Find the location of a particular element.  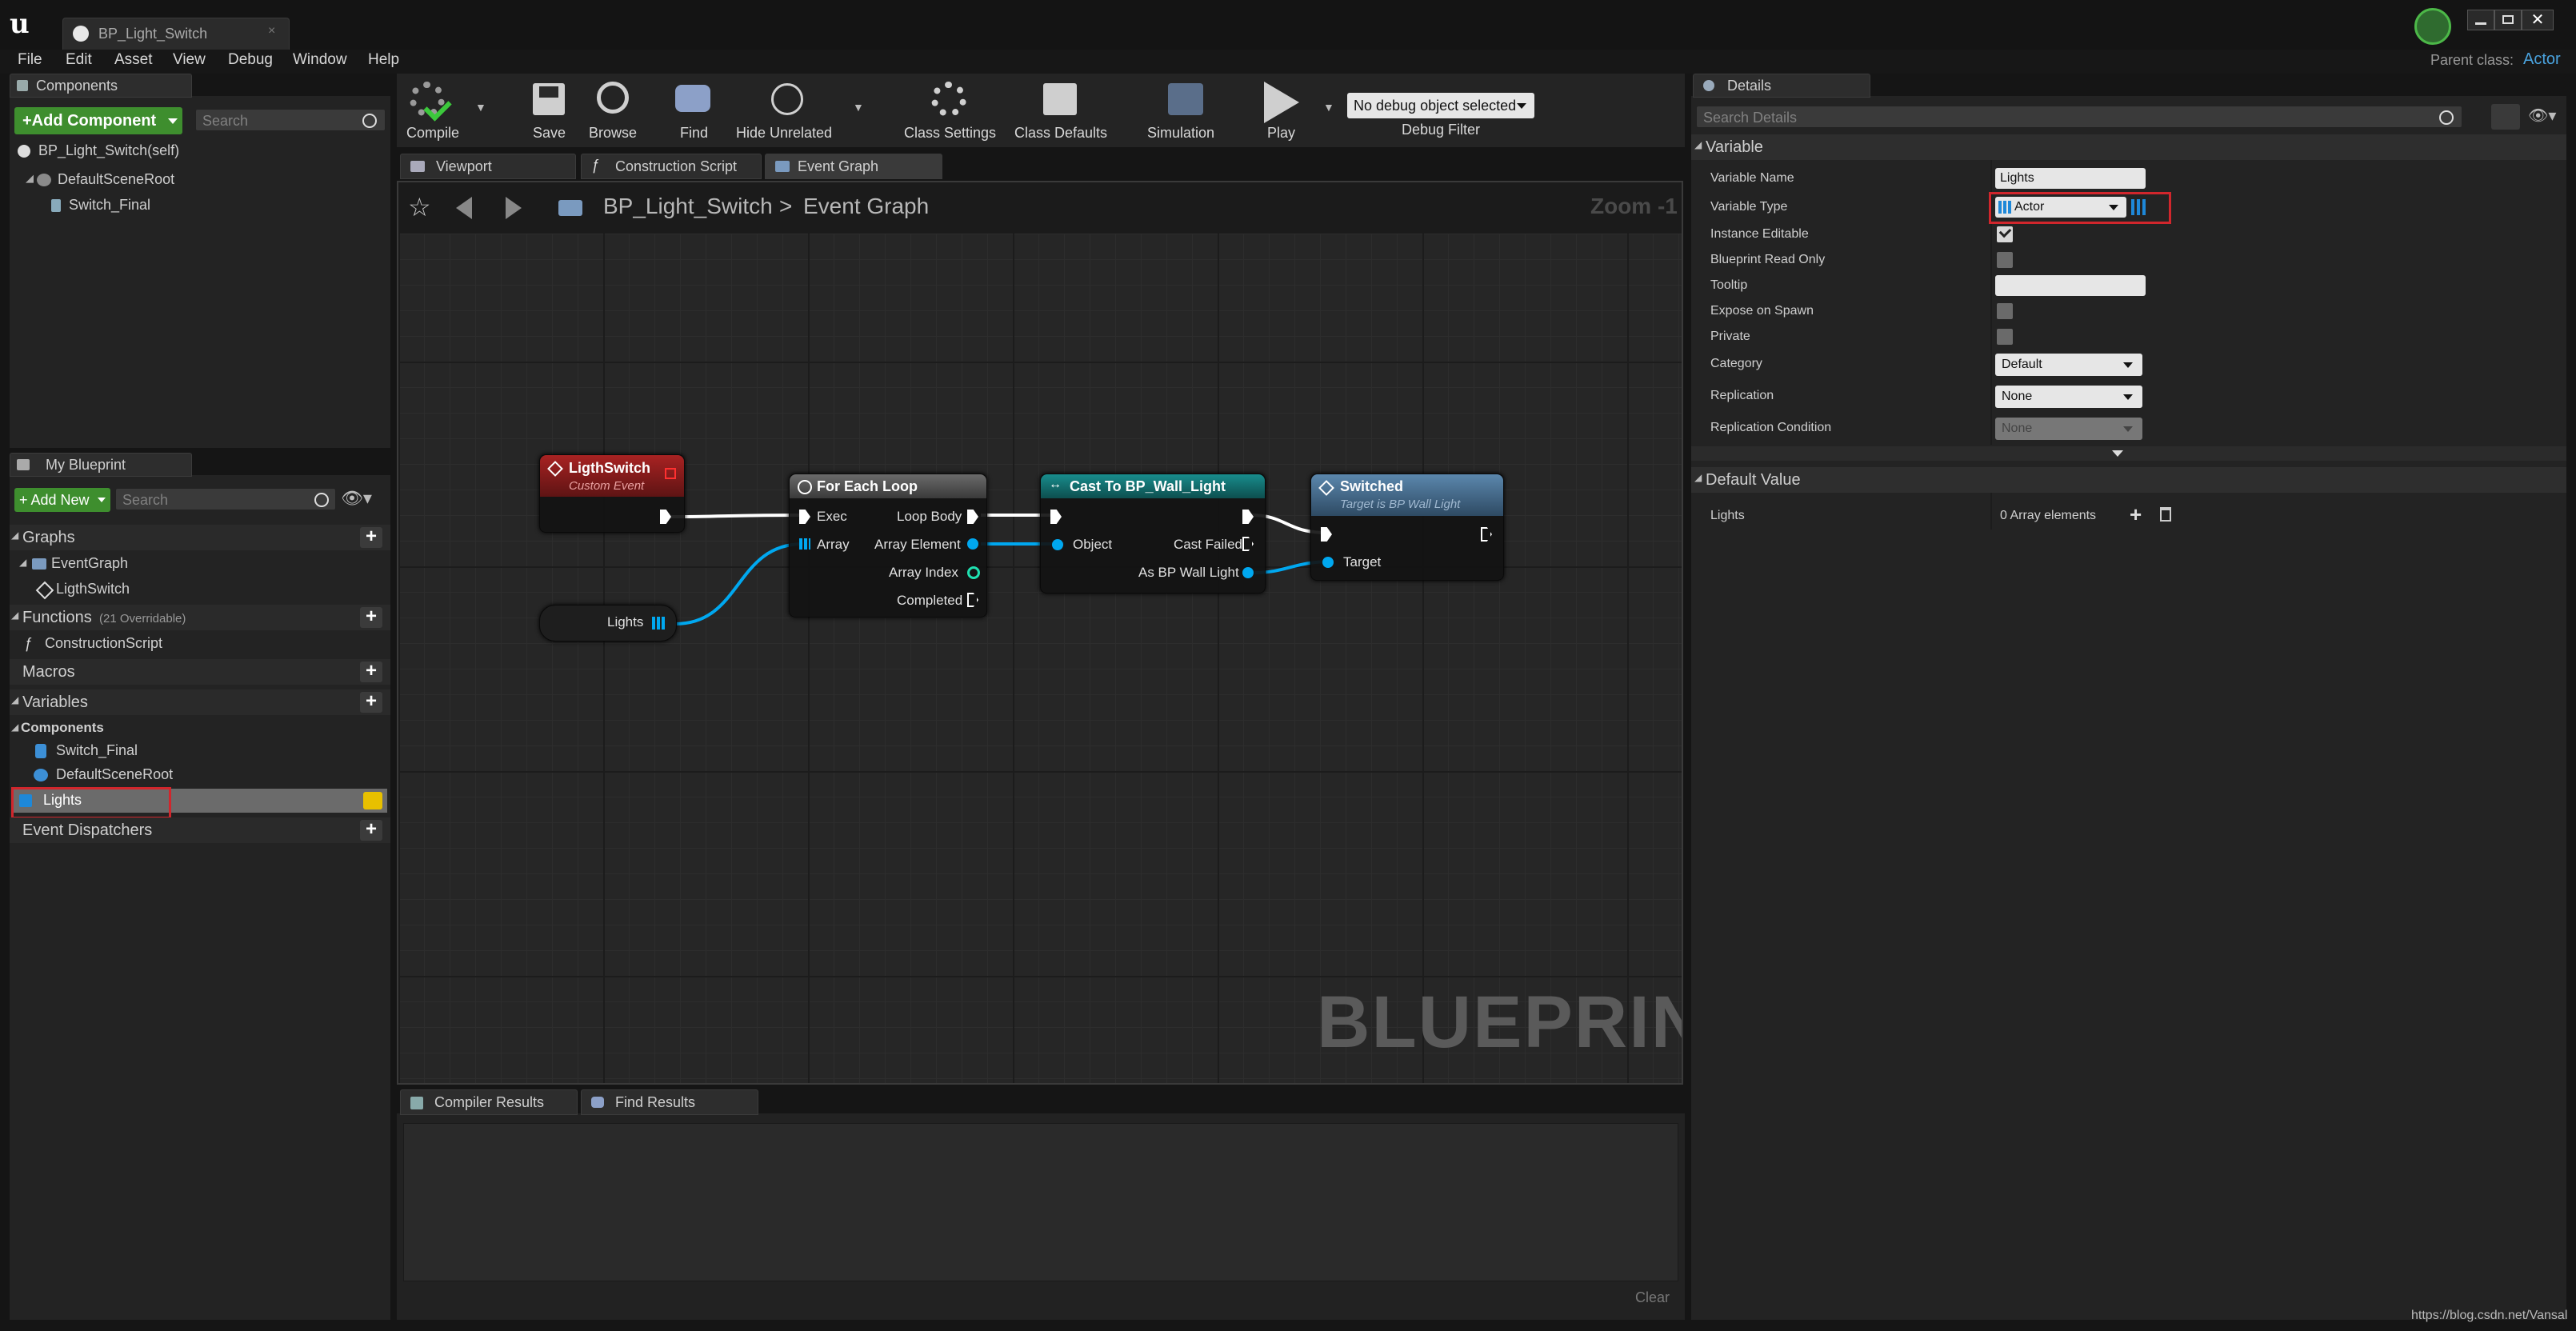

class-settings-button: Class Settings is located at coordinates (949, 110).